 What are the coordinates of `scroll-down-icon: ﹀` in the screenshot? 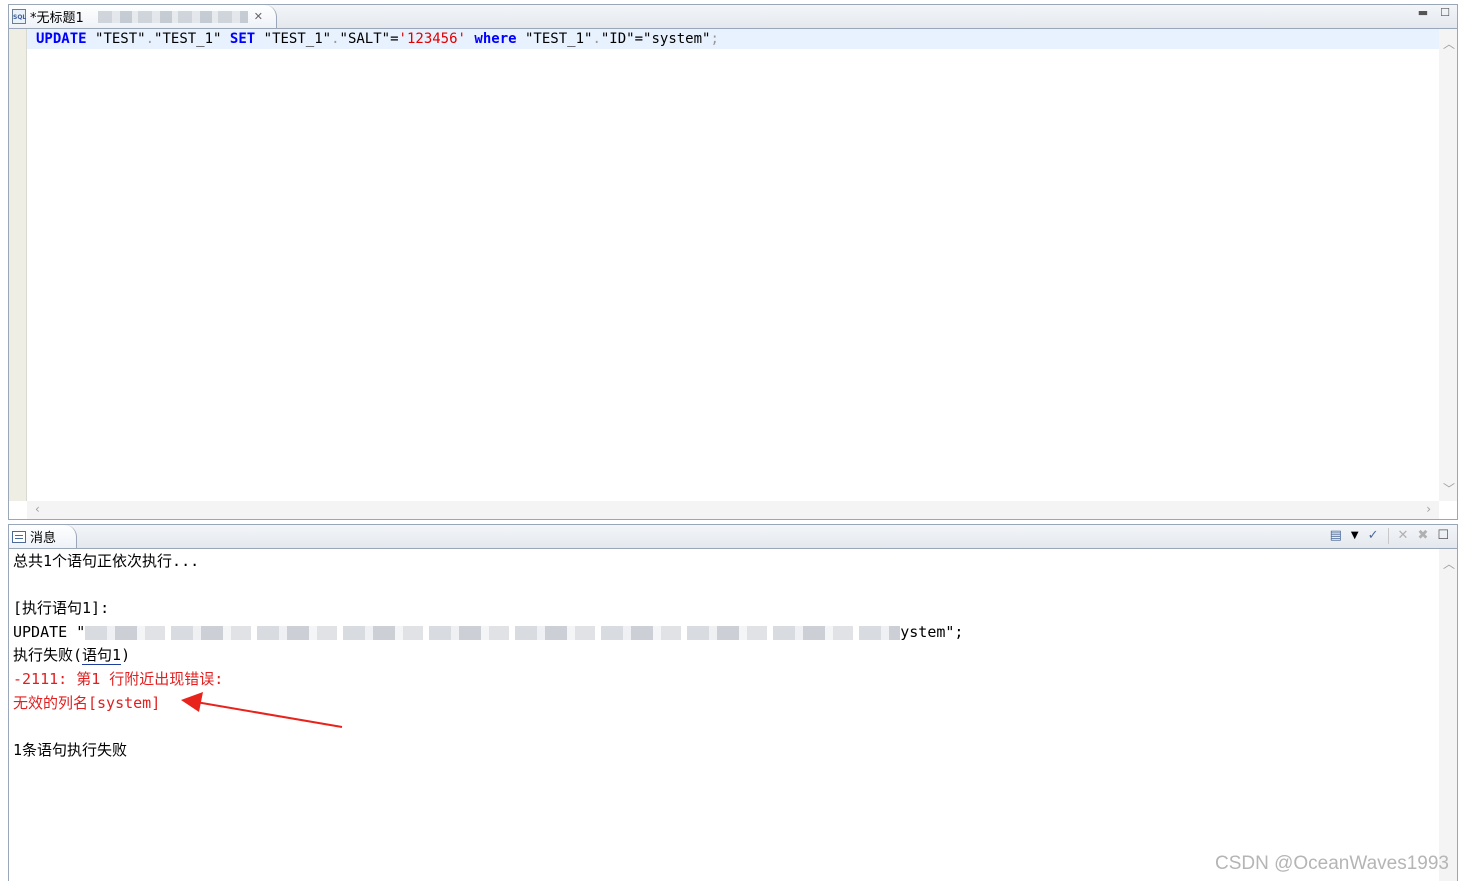 It's located at (1449, 488).